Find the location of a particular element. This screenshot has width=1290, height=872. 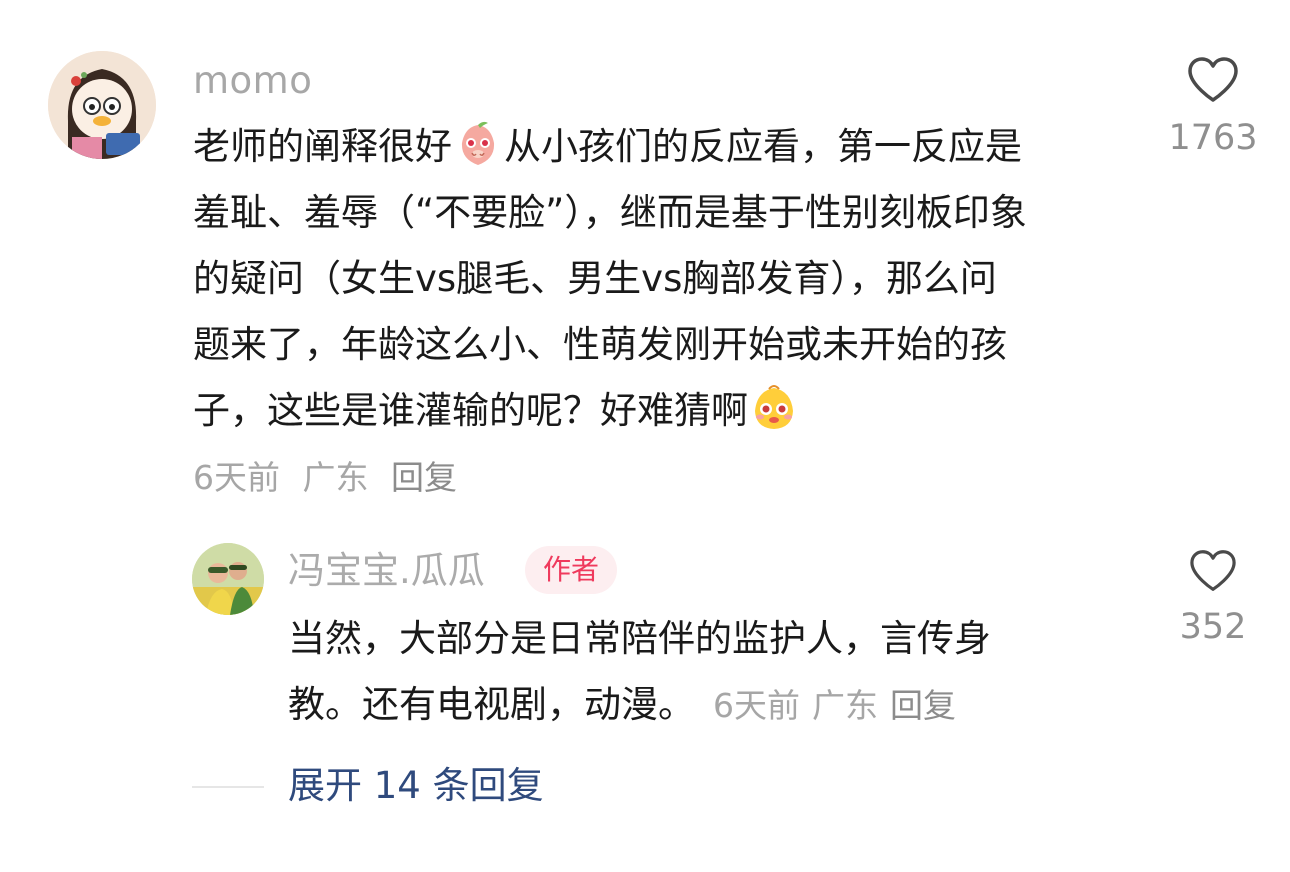

comment-line-5-text: 子，这些是谁灌输的呢？好难猜啊 is located at coordinates (470, 410).